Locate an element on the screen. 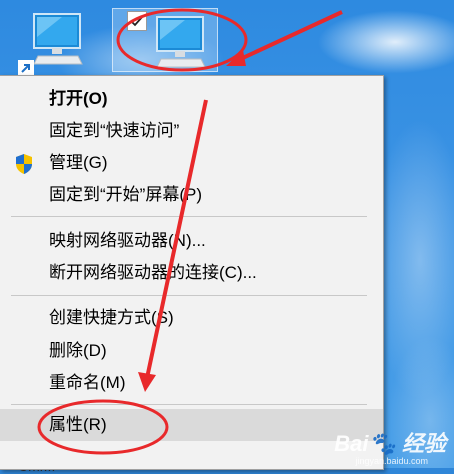 This screenshot has height=474, width=454. menu-item-label: 管理(G) is located at coordinates (78, 162).